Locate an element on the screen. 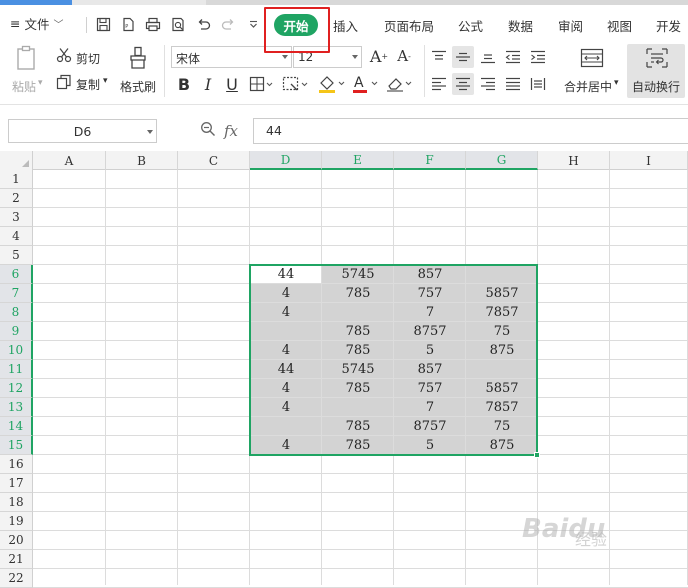 This screenshot has width=688, height=588. align-bottom-icon is located at coordinates (488, 57).